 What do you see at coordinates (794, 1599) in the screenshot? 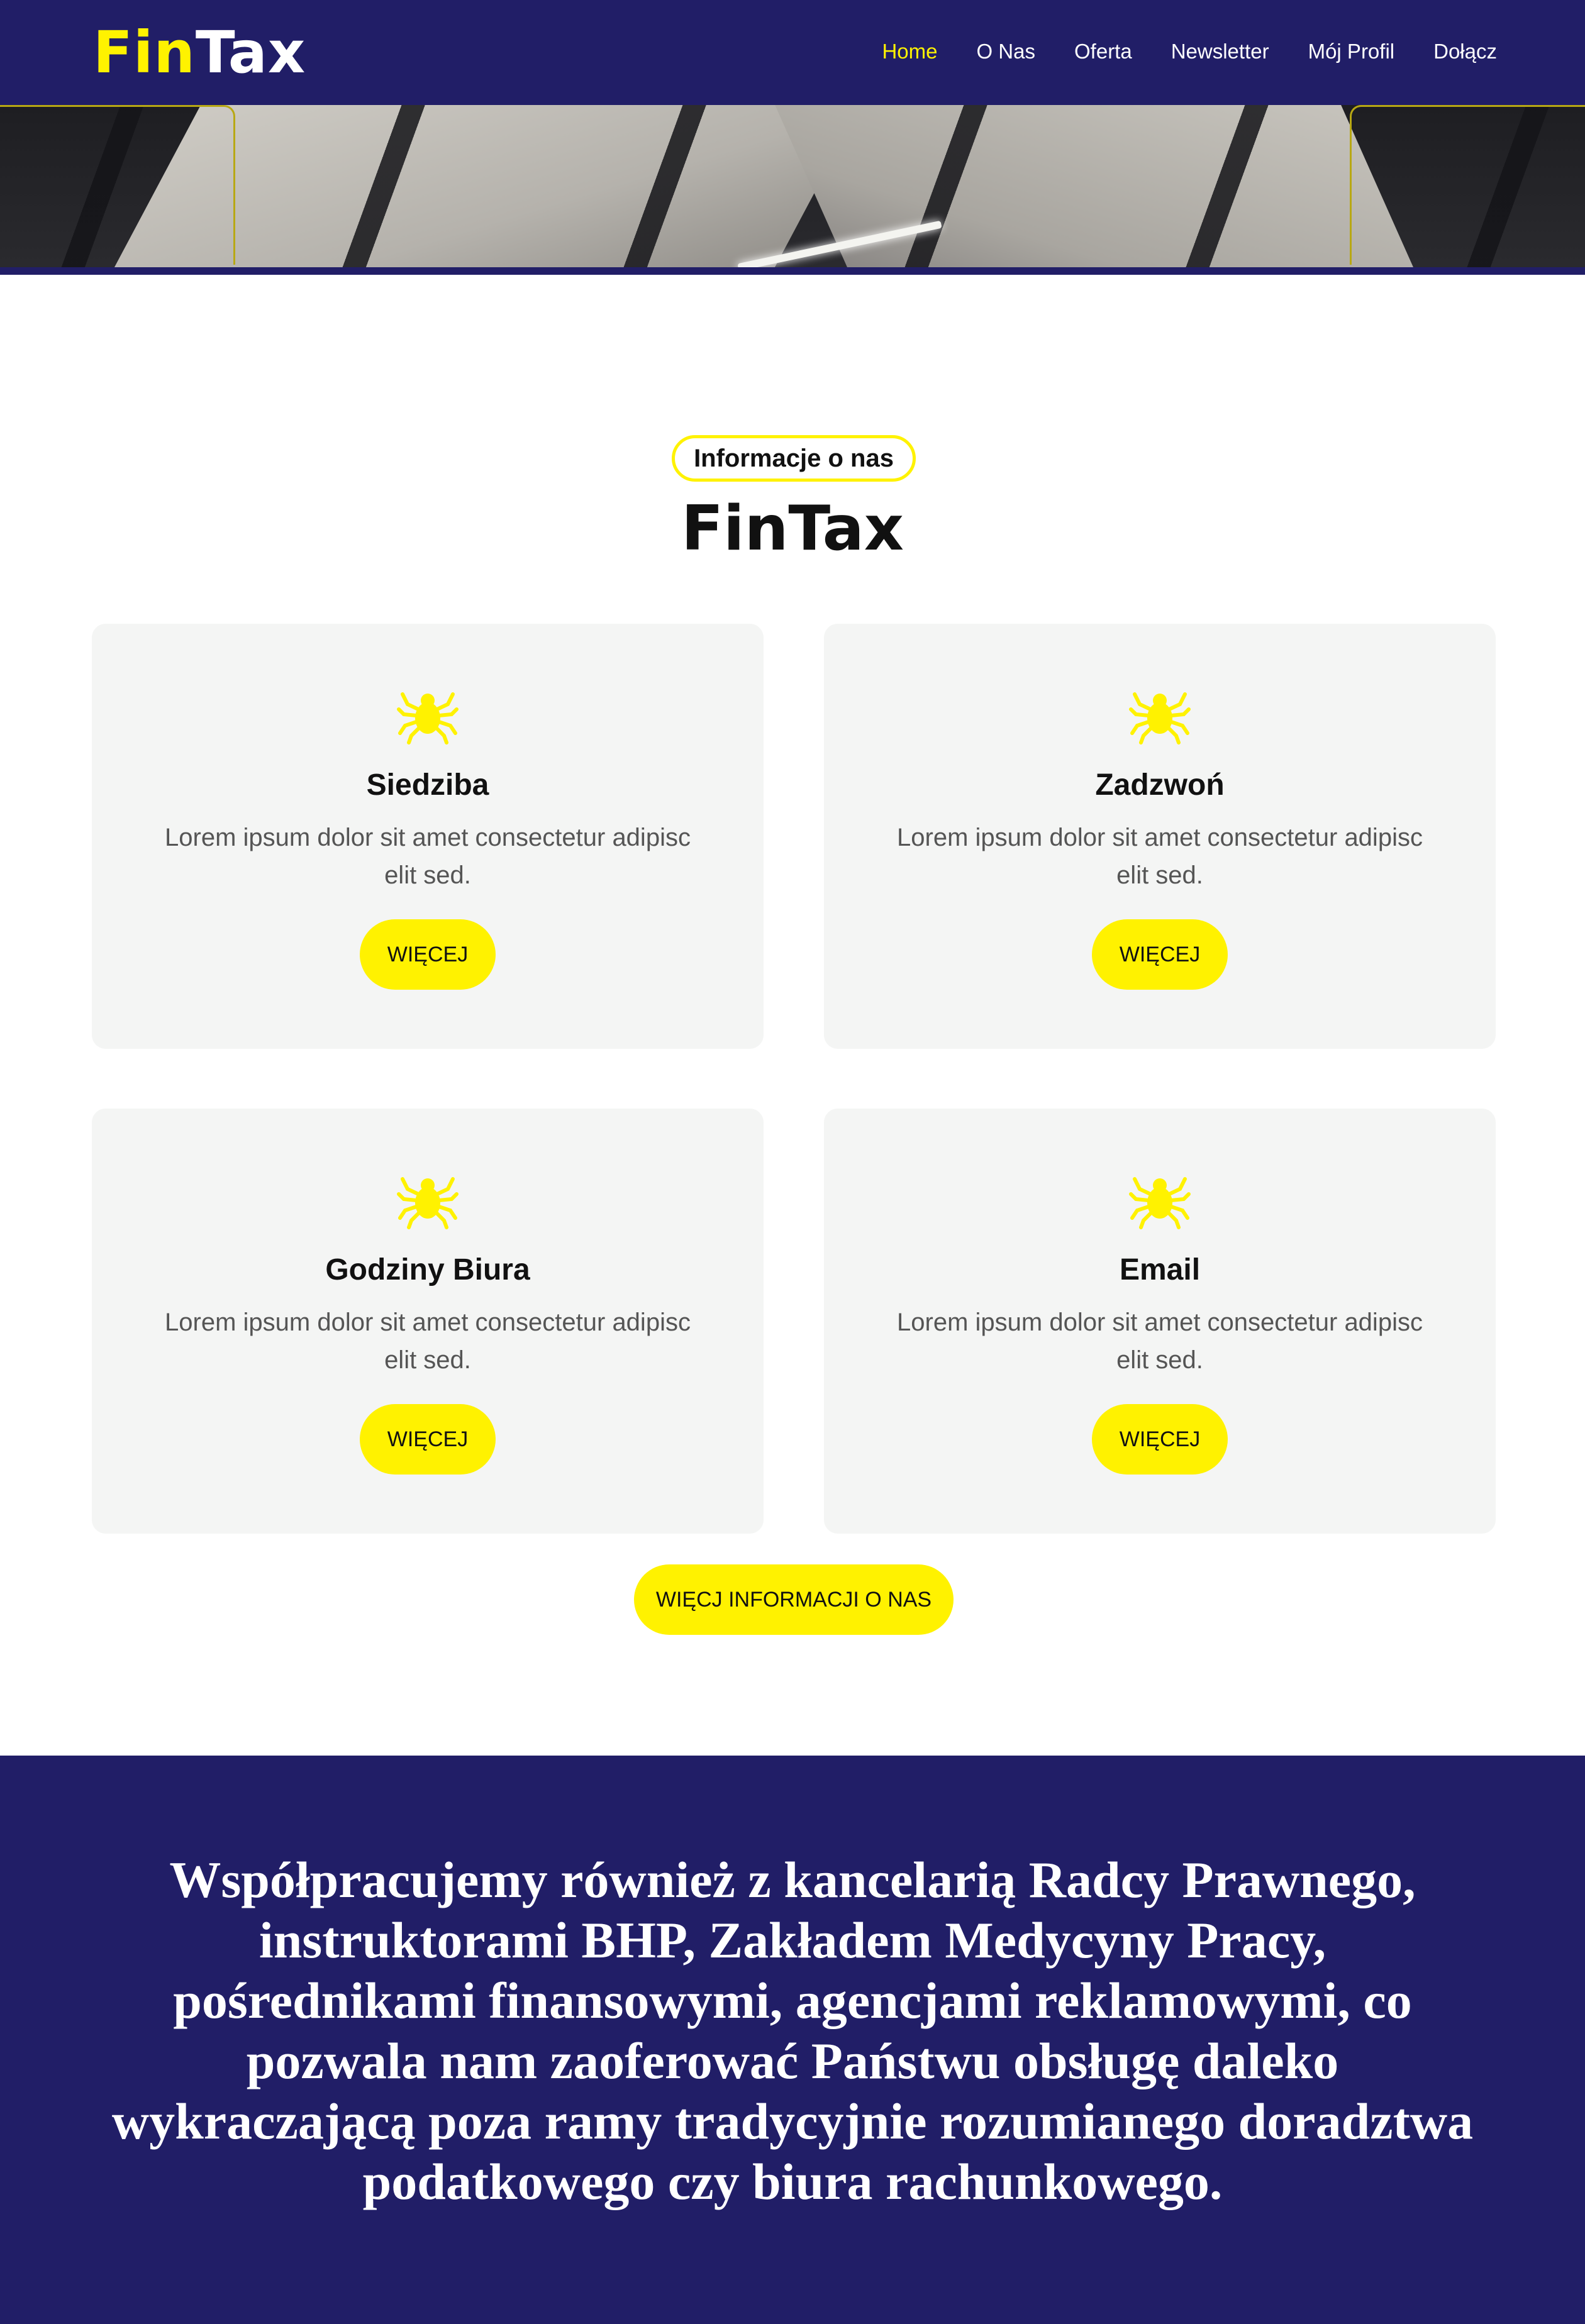
I see `more-info-button: WIĘCJ INFORMACJI O NAS` at bounding box center [794, 1599].